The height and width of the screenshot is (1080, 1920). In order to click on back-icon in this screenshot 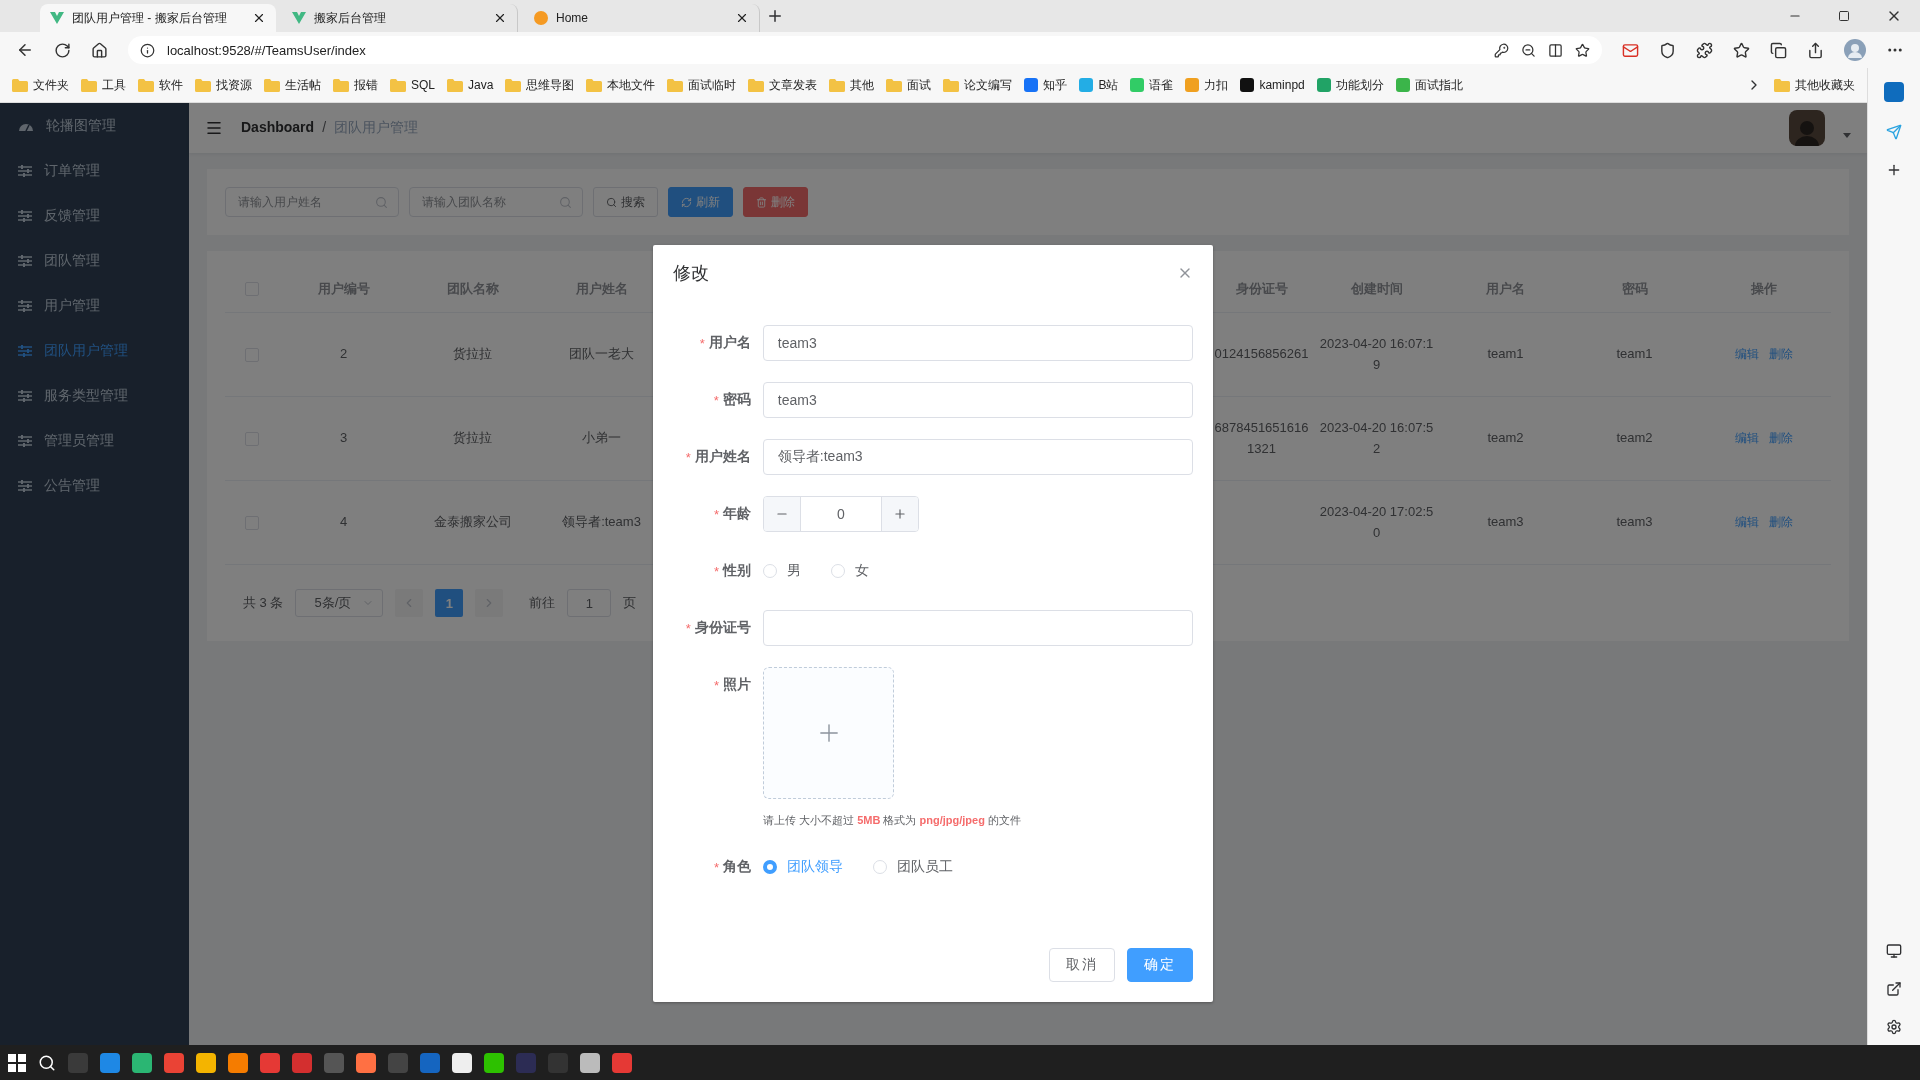, I will do `click(25, 50)`.